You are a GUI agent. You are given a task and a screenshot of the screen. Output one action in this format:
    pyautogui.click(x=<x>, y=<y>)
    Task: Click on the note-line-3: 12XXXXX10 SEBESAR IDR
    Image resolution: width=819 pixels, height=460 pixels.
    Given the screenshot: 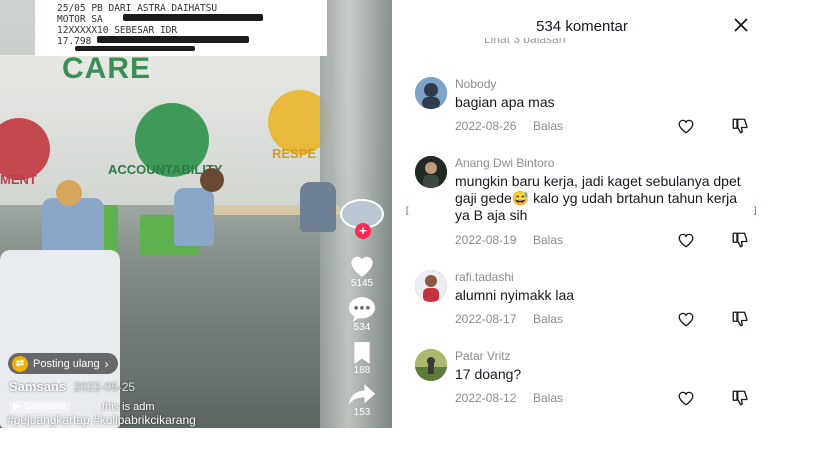 What is the action you would take?
    pyautogui.click(x=117, y=30)
    